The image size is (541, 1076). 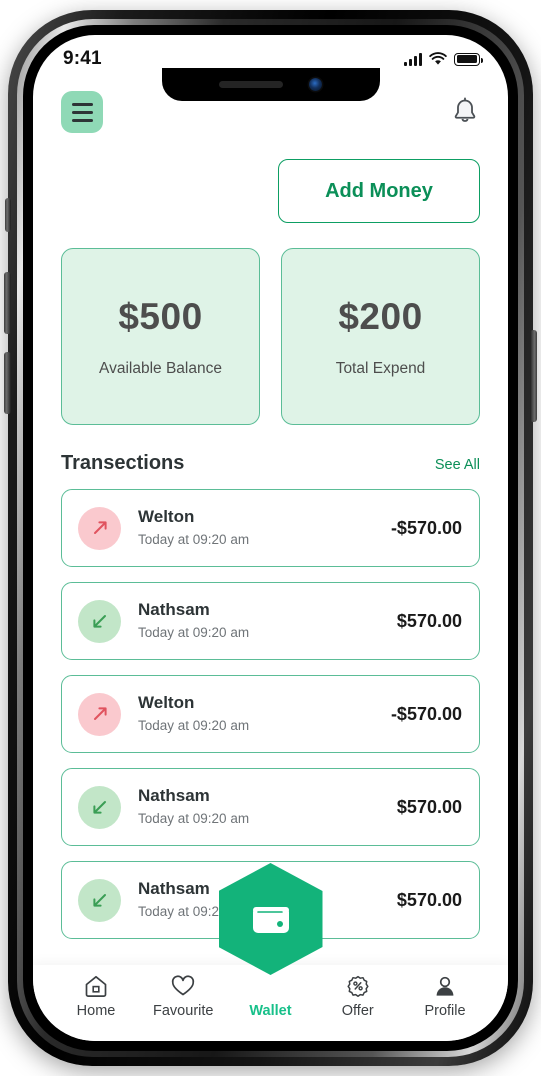 What do you see at coordinates (160, 316) in the screenshot?
I see `available-balance-amount: $500` at bounding box center [160, 316].